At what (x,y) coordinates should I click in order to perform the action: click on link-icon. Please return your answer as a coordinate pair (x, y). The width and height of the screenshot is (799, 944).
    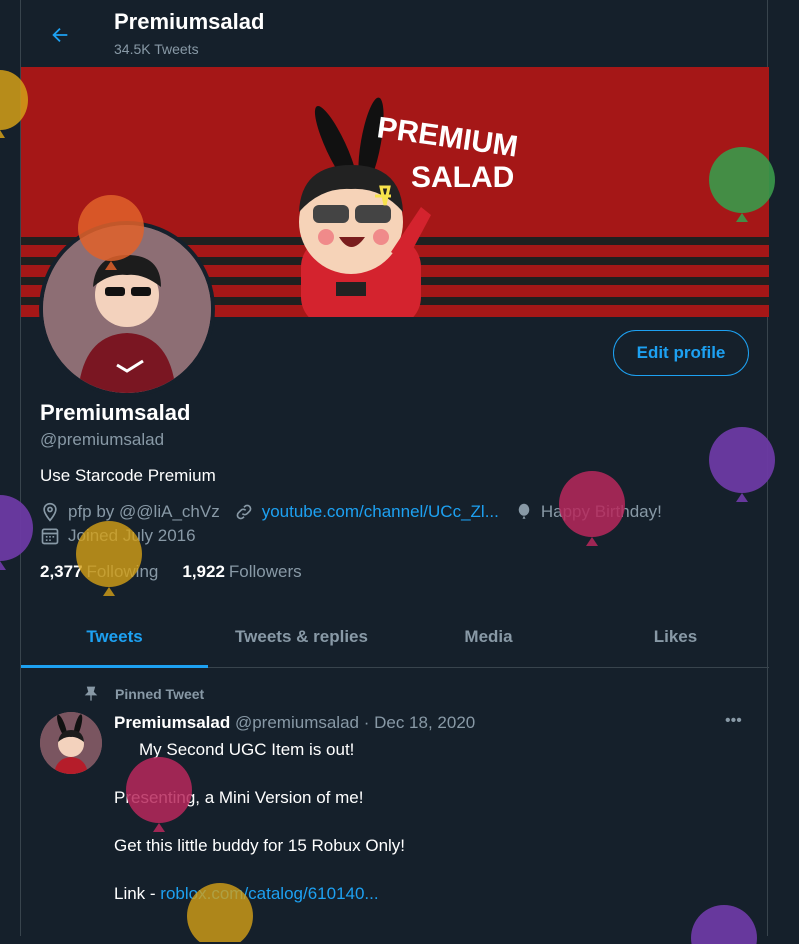
    Looking at the image, I should click on (244, 512).